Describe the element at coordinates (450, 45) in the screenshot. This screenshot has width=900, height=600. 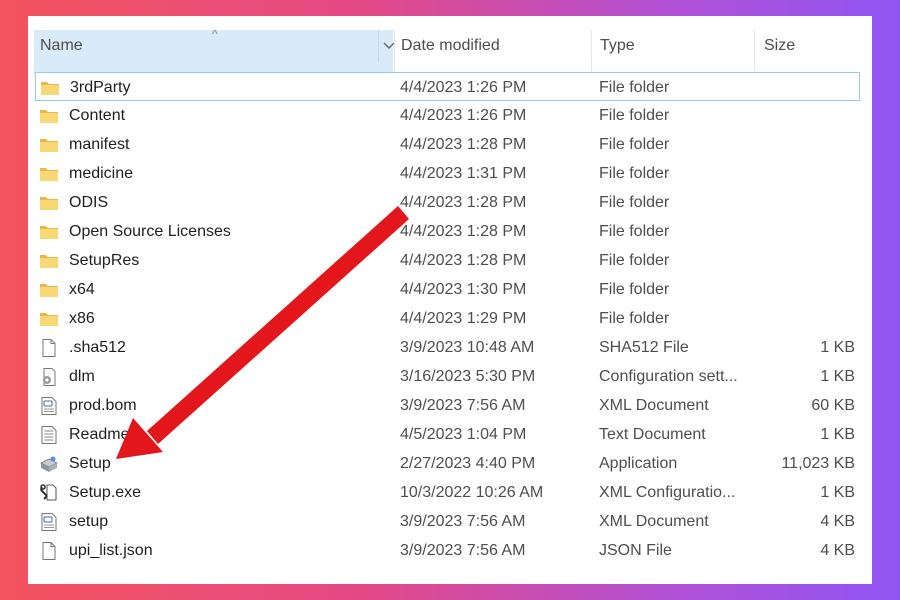
I see `column-header-date-label: Date modified` at that location.